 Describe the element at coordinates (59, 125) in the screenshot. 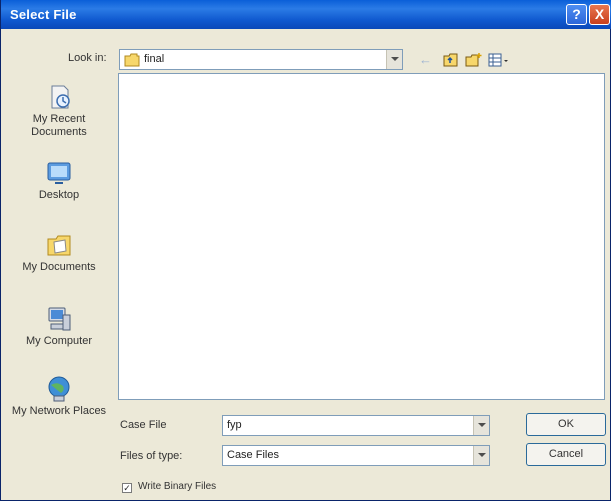

I see `place-label: My Recent Documents` at that location.